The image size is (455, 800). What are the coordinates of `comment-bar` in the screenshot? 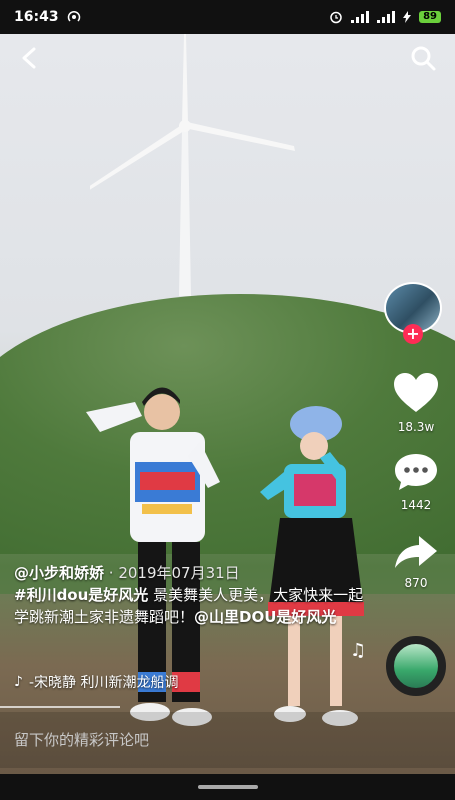 It's located at (227, 740).